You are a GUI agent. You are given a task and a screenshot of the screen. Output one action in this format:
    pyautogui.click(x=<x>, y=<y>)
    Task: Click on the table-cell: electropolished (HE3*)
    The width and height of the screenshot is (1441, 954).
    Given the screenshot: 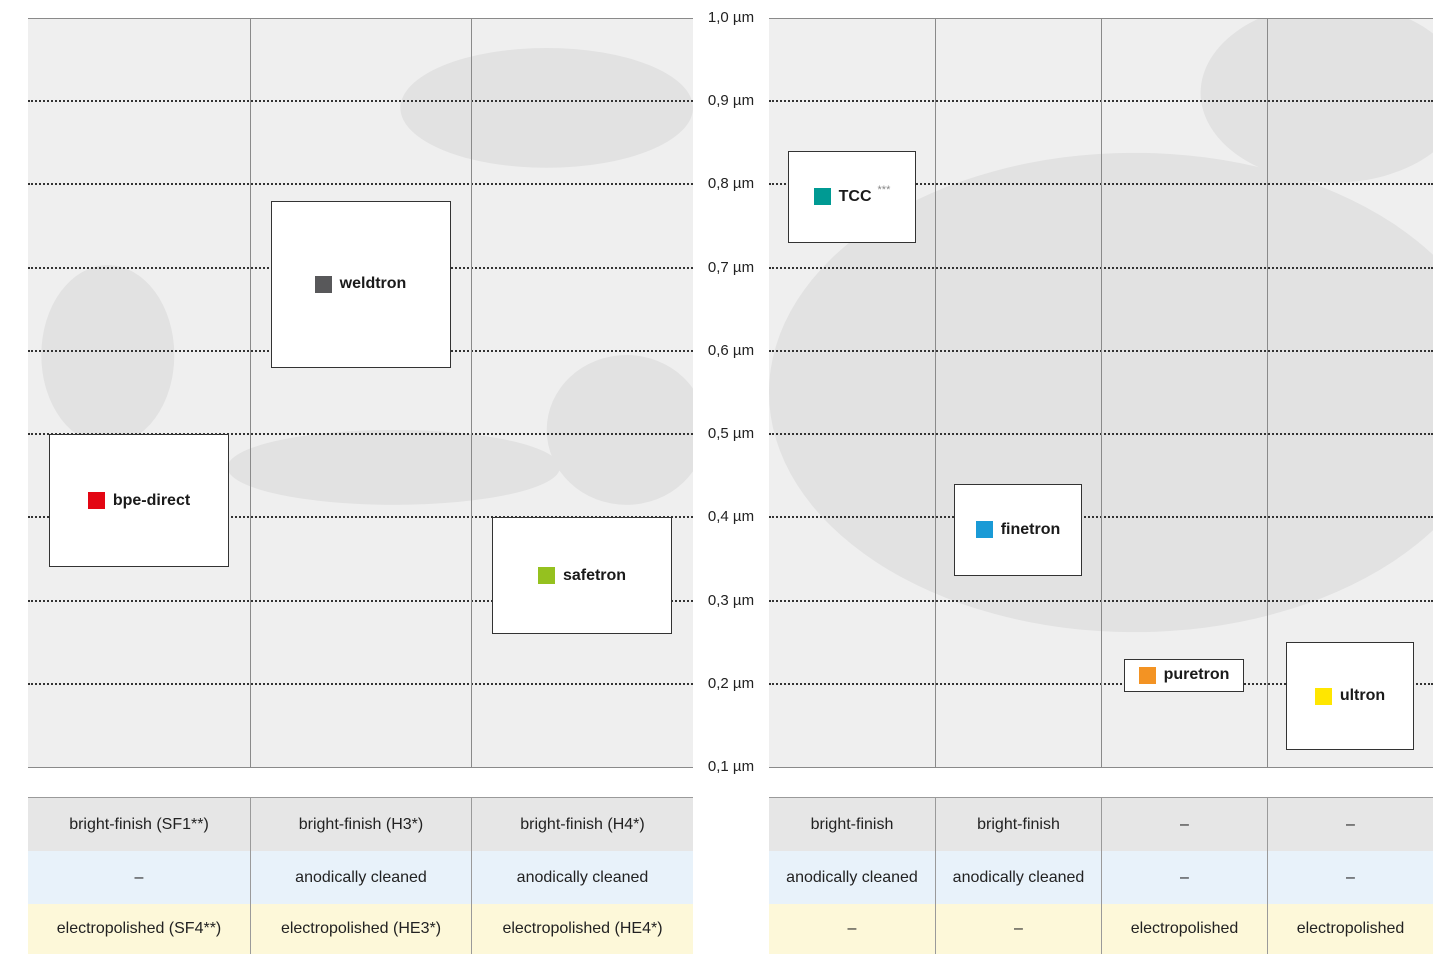 What is the action you would take?
    pyautogui.click(x=360, y=929)
    